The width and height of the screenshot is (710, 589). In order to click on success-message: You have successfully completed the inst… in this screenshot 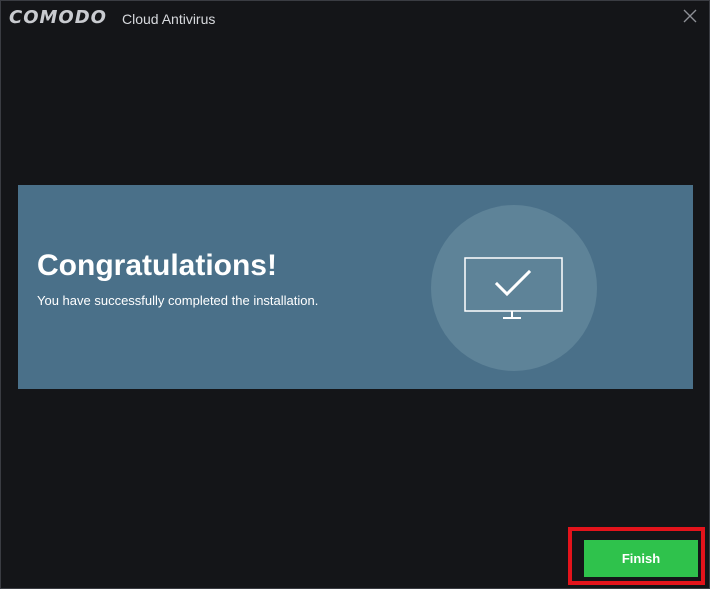, I will do `click(178, 300)`.